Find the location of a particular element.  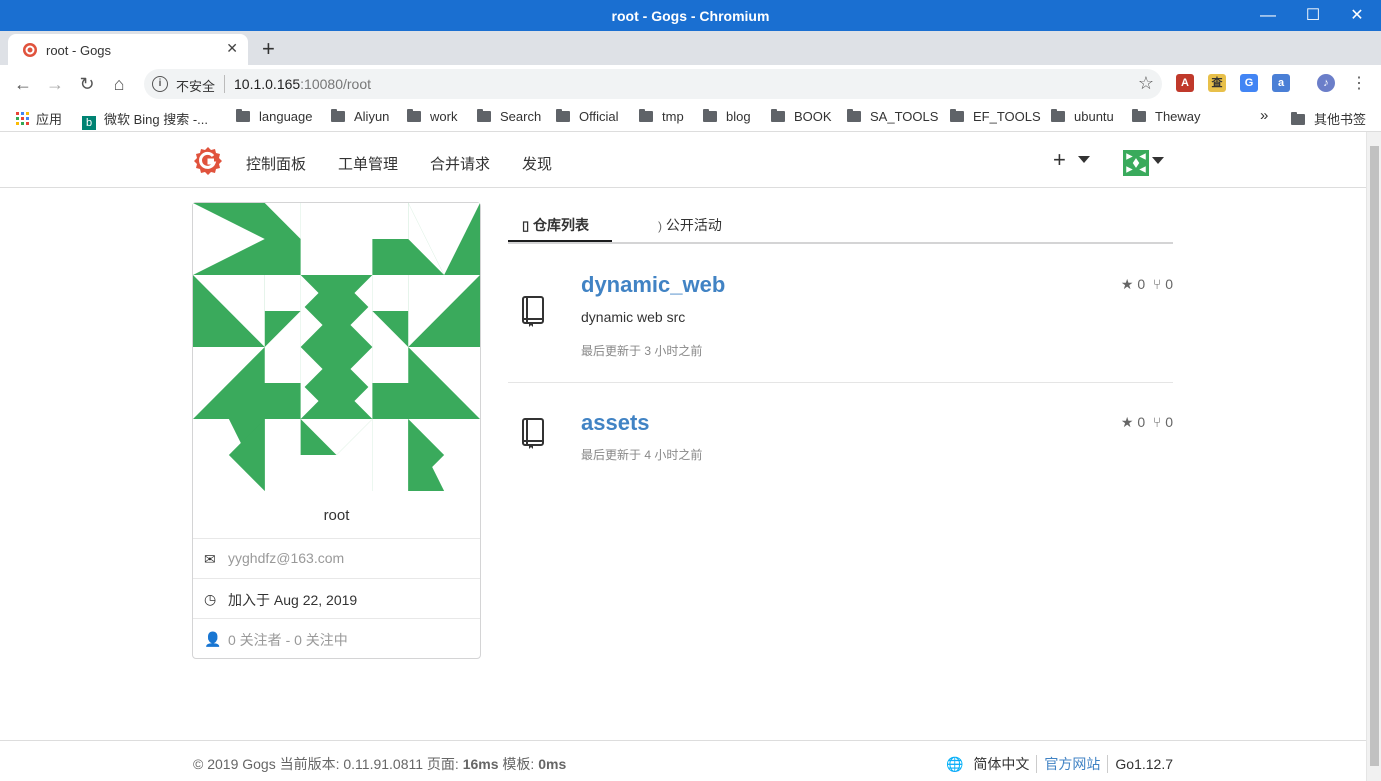

footer-template-time: 0ms is located at coordinates (552, 764).